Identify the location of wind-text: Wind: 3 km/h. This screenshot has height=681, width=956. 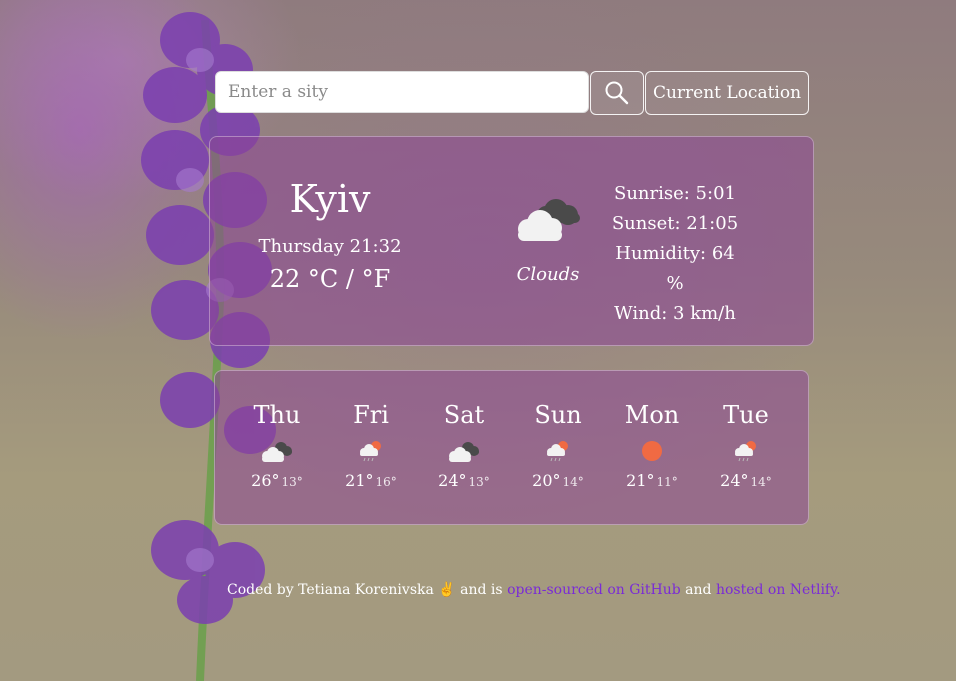
(675, 313).